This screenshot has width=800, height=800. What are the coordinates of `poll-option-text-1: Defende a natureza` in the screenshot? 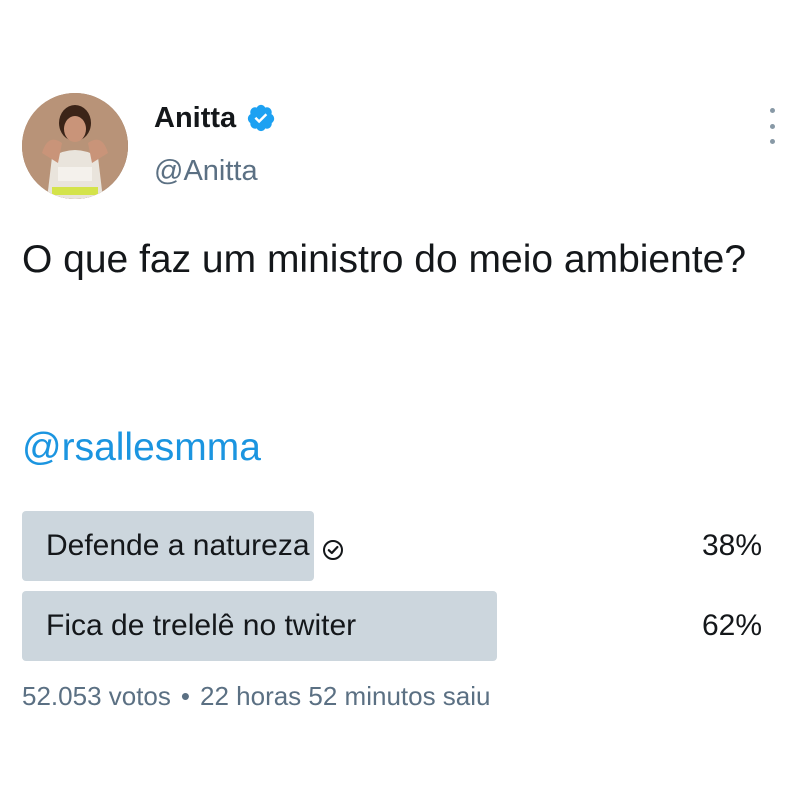 It's located at (178, 545).